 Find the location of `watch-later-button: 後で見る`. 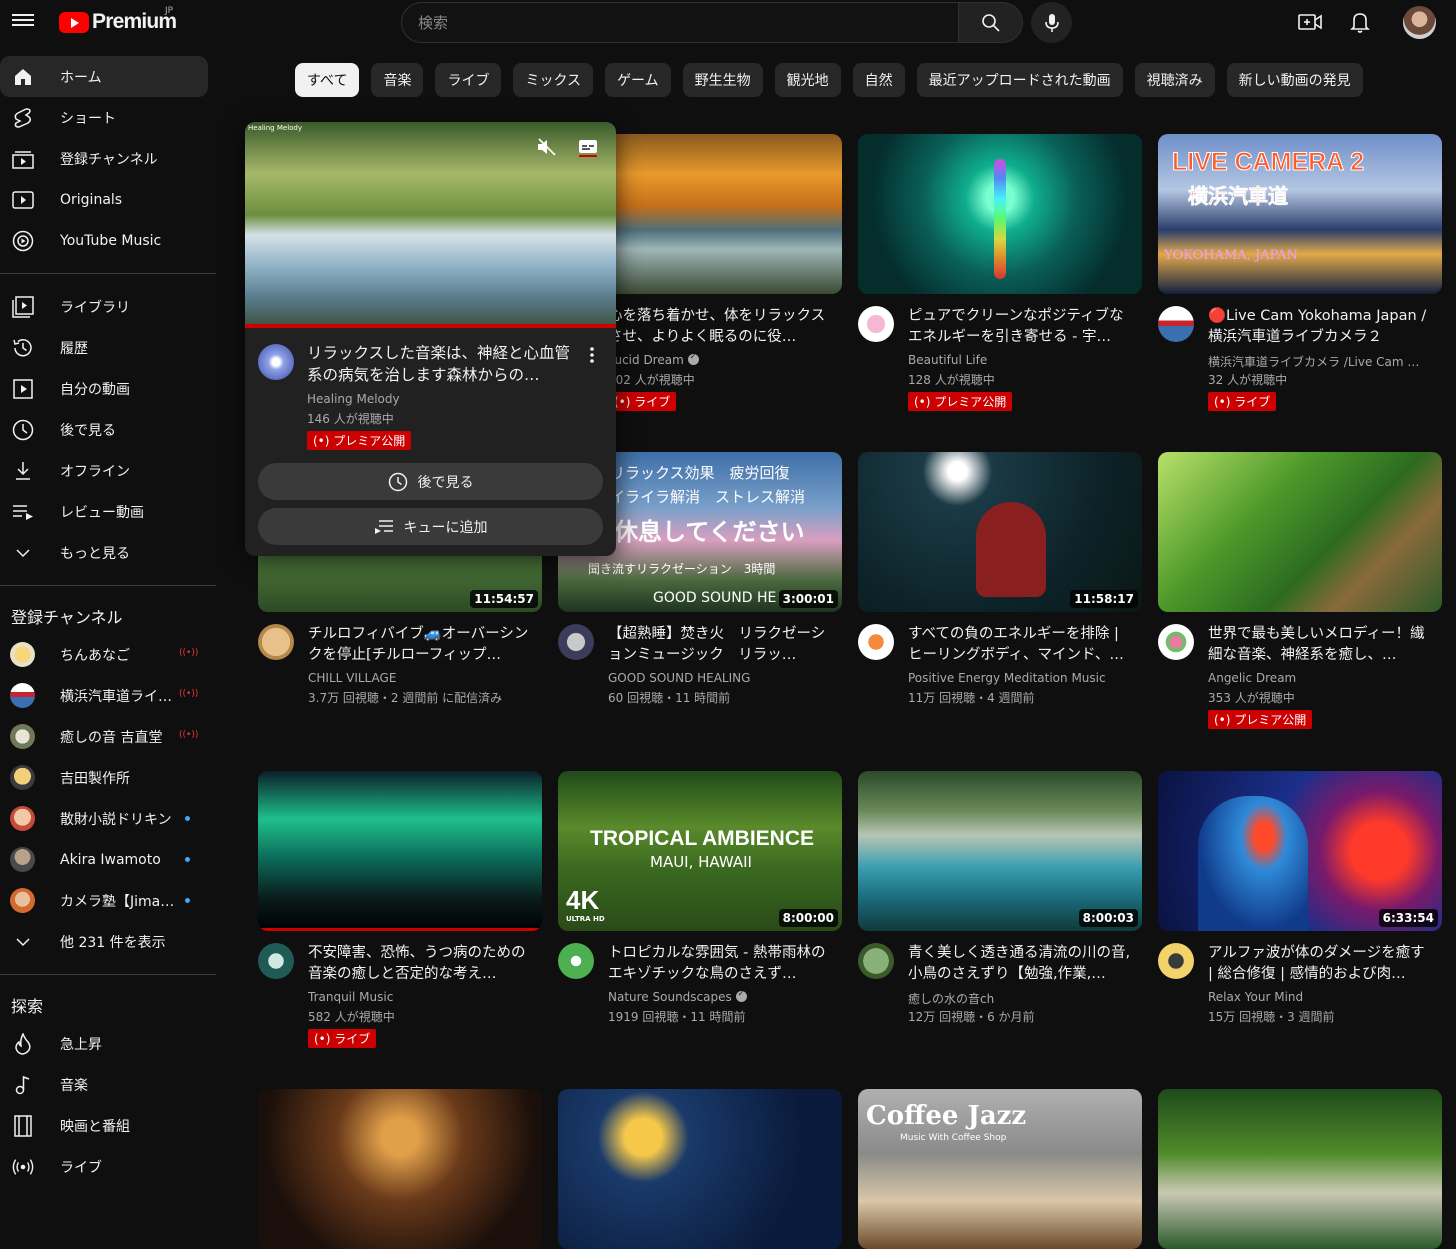

watch-later-button: 後で見る is located at coordinates (430, 481).